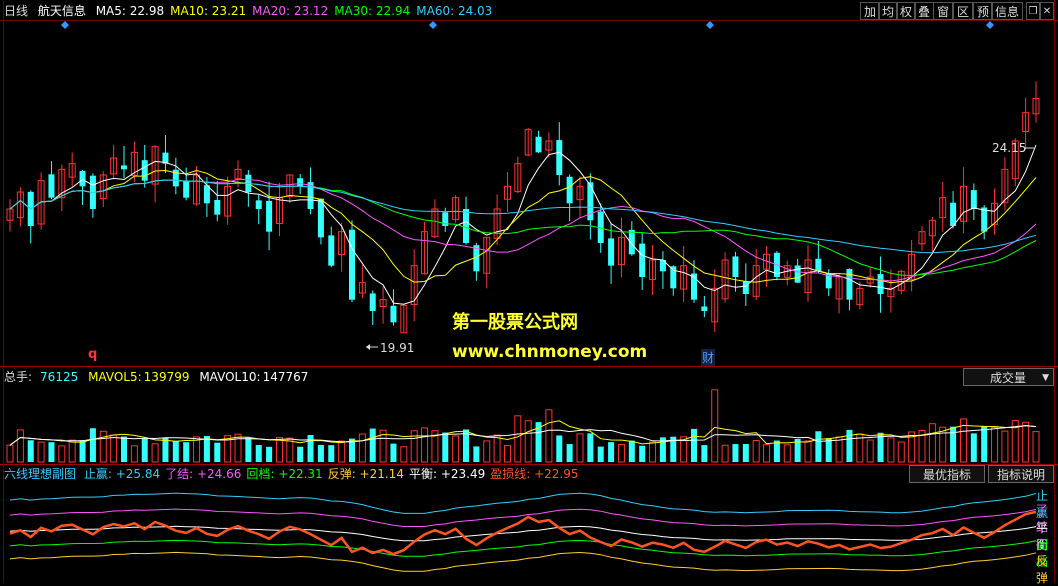  I want to click on event-markers, so click(527, 25).